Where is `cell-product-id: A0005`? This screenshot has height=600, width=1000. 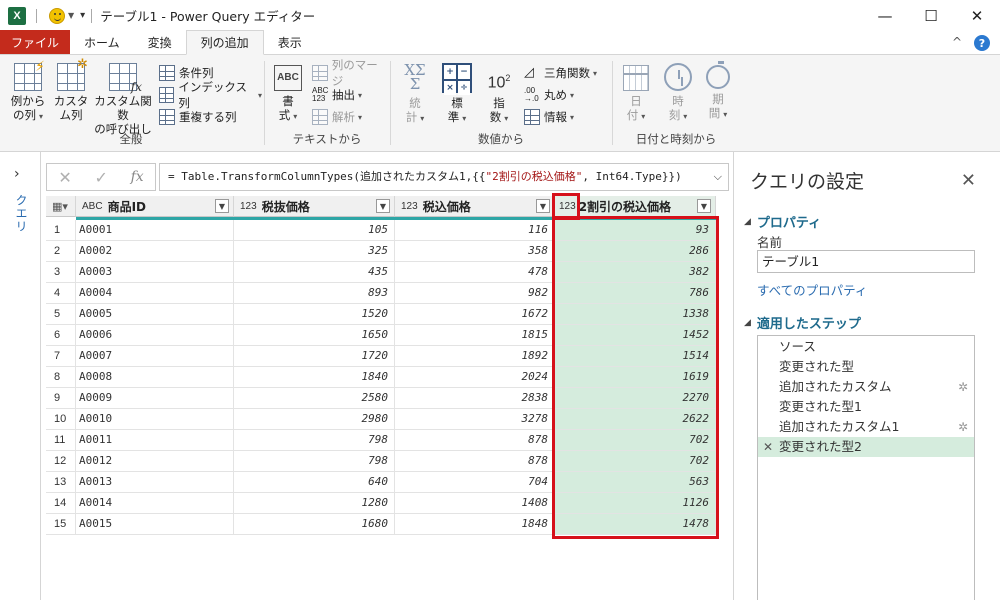
cell-product-id: A0005 is located at coordinates (155, 314).